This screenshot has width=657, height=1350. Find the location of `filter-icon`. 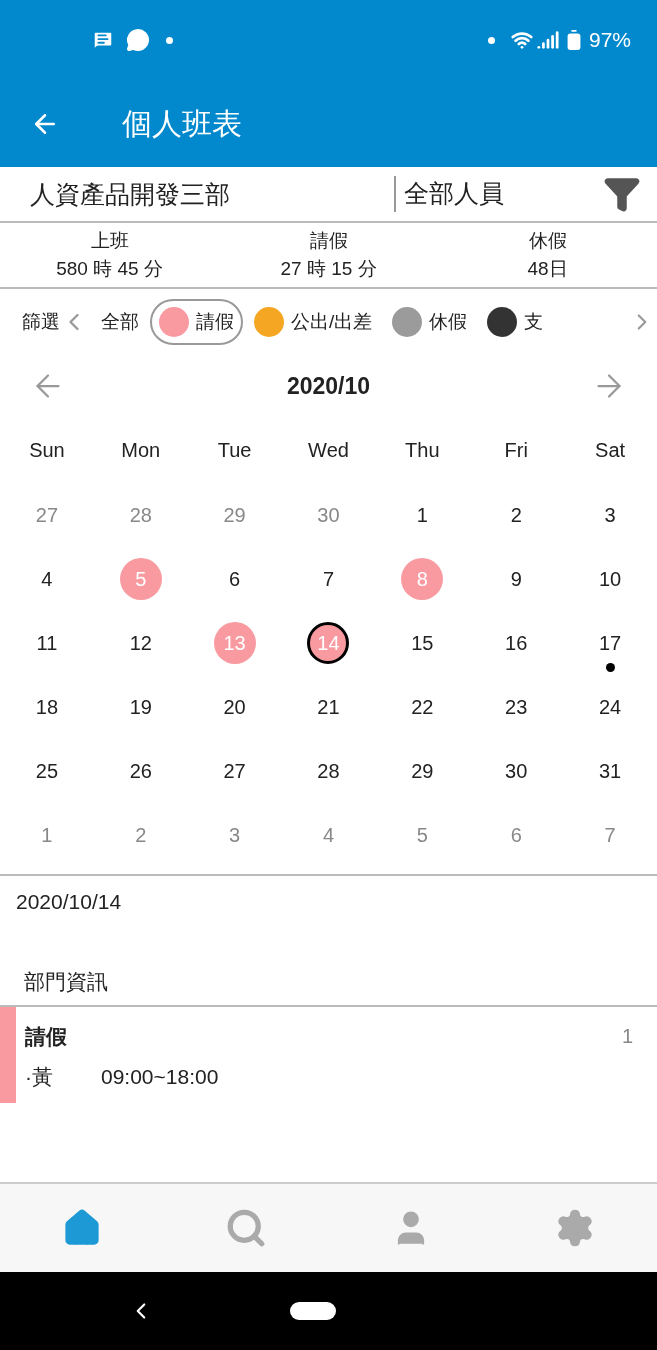

filter-icon is located at coordinates (622, 194).